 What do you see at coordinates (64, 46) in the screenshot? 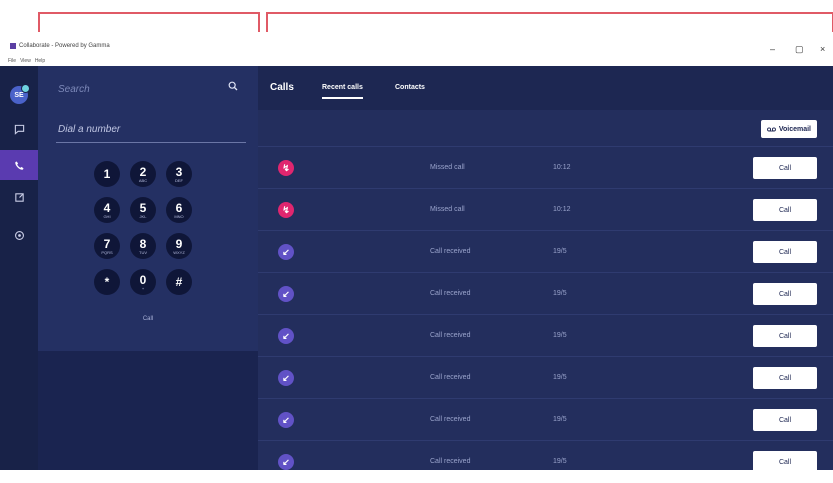
I see `window-title: Collaborate - Powered by Gamma` at bounding box center [64, 46].